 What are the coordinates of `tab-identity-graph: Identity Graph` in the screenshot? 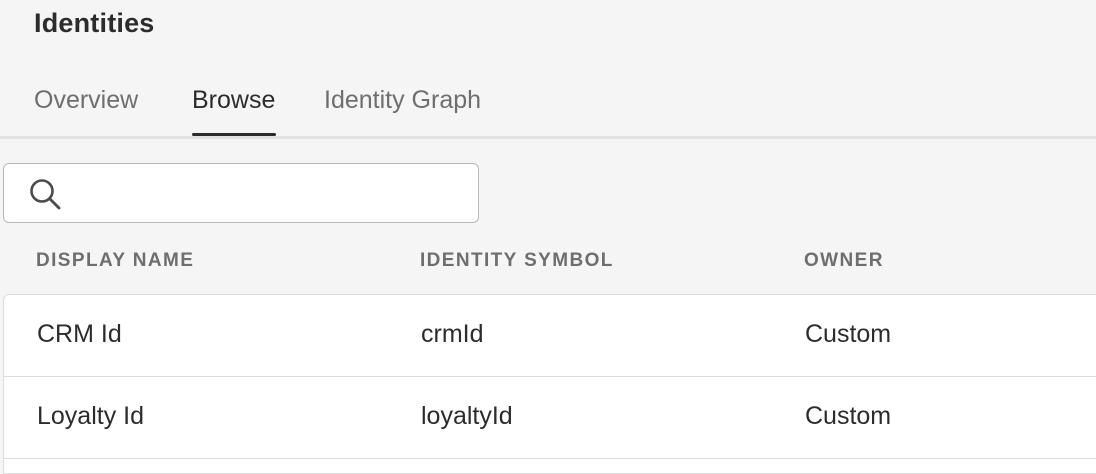 It's located at (402, 107).